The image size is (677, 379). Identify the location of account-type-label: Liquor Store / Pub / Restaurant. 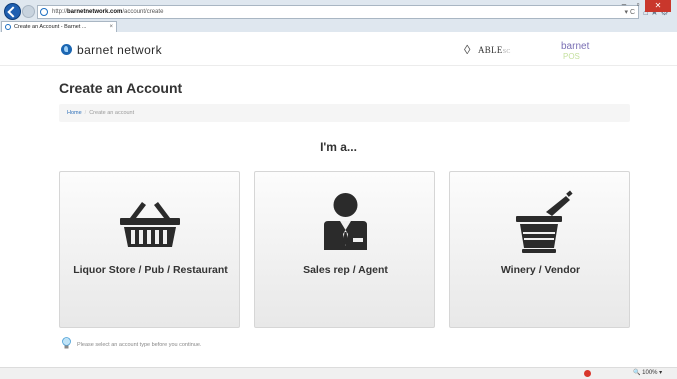
(150, 270).